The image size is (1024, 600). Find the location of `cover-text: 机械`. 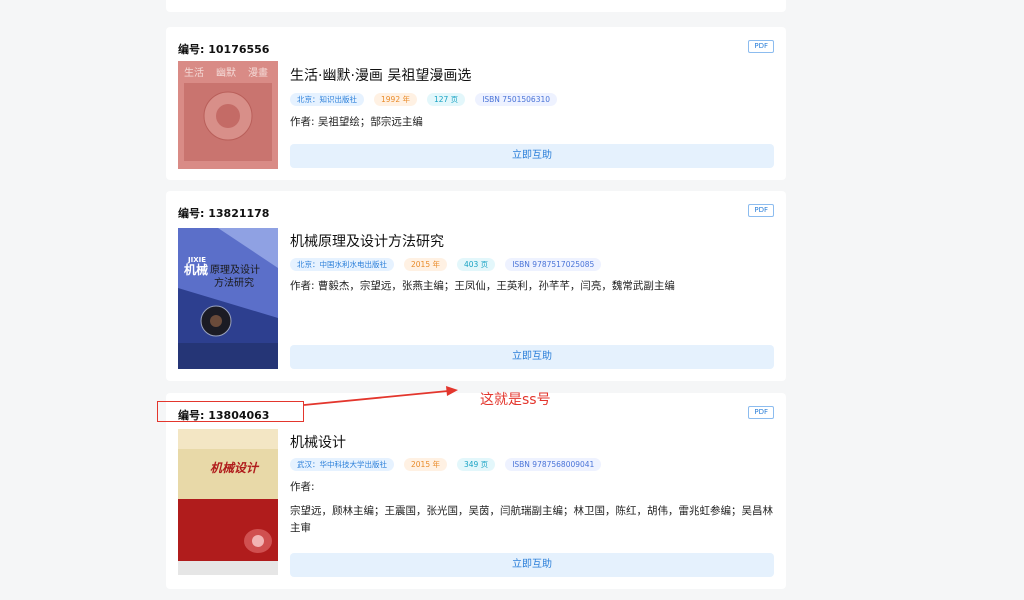

cover-text: 机械 is located at coordinates (196, 269).